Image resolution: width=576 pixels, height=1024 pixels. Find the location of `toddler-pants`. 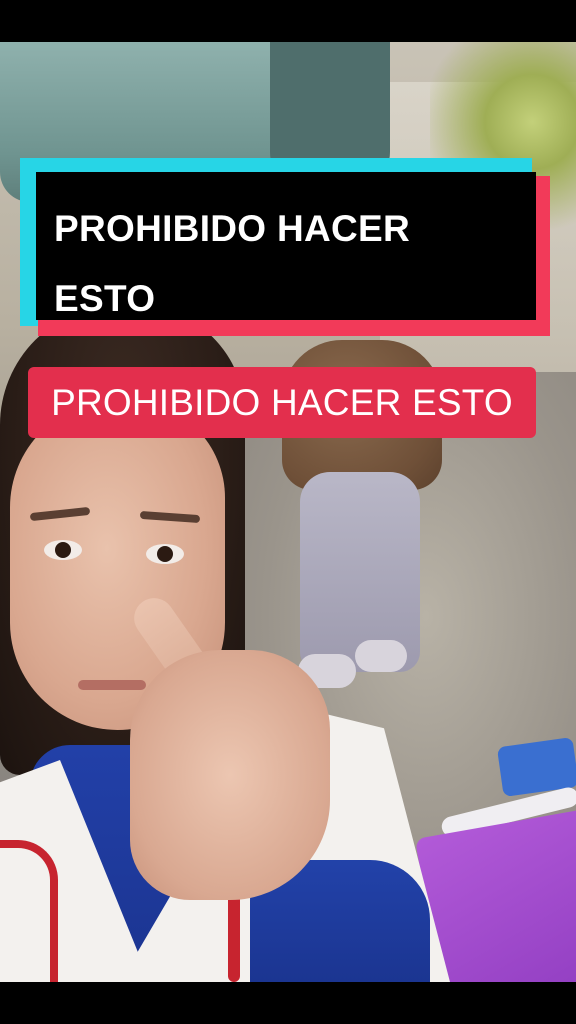

toddler-pants is located at coordinates (360, 572).